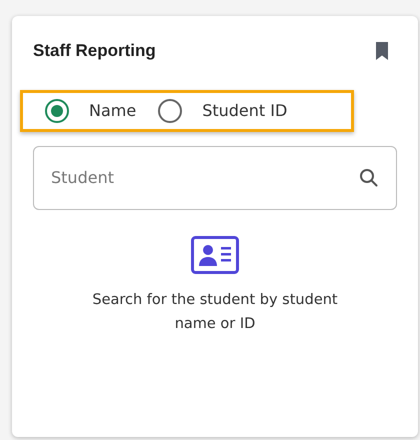 This screenshot has width=420, height=440. Describe the element at coordinates (369, 178) in the screenshot. I see `search-icon` at that location.